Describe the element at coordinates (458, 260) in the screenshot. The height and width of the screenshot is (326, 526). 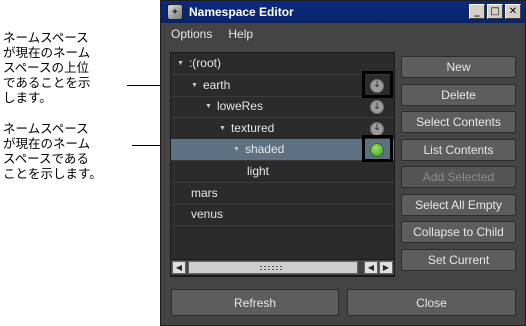
I see `set-current-button: Set Current` at that location.